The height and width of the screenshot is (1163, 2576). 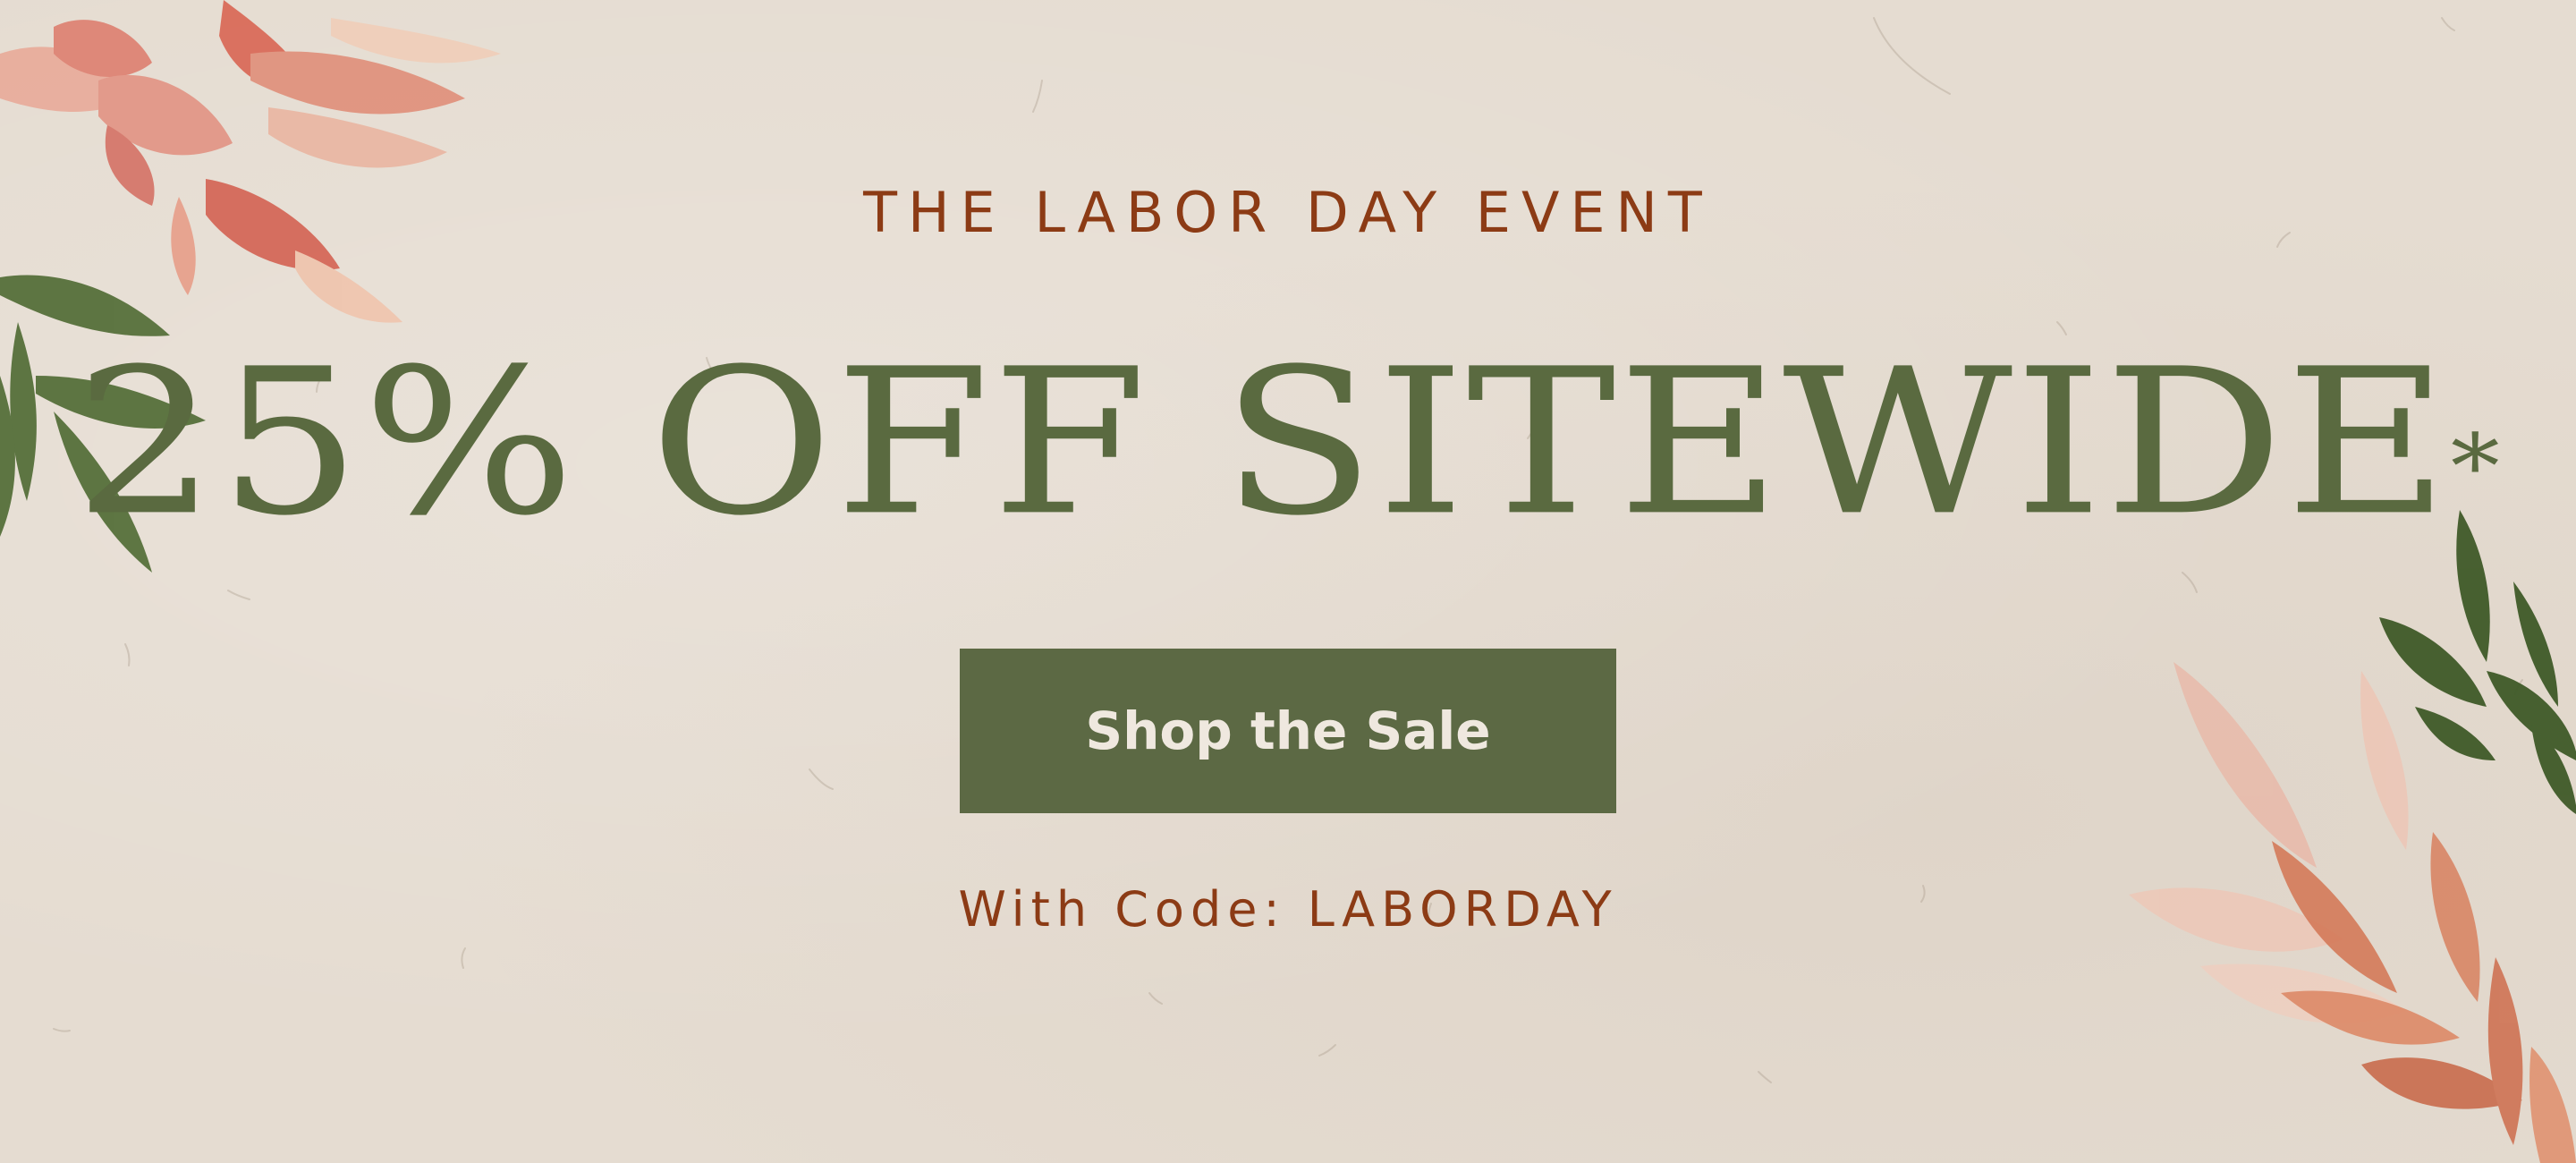 What do you see at coordinates (2352, 836) in the screenshot?
I see `watercolor-leaves-icon` at bounding box center [2352, 836].